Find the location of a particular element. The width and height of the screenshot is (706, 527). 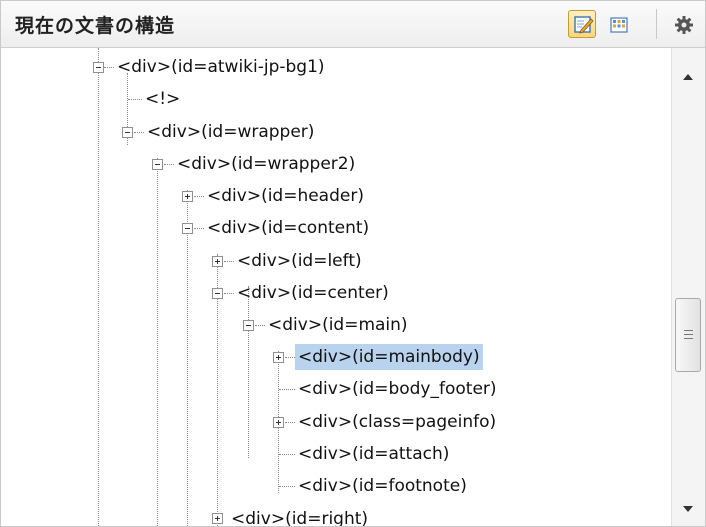

tree-node-atwiki-jp-bg1: <div>(id=atwiki-jp-bg1) is located at coordinates (221, 67).